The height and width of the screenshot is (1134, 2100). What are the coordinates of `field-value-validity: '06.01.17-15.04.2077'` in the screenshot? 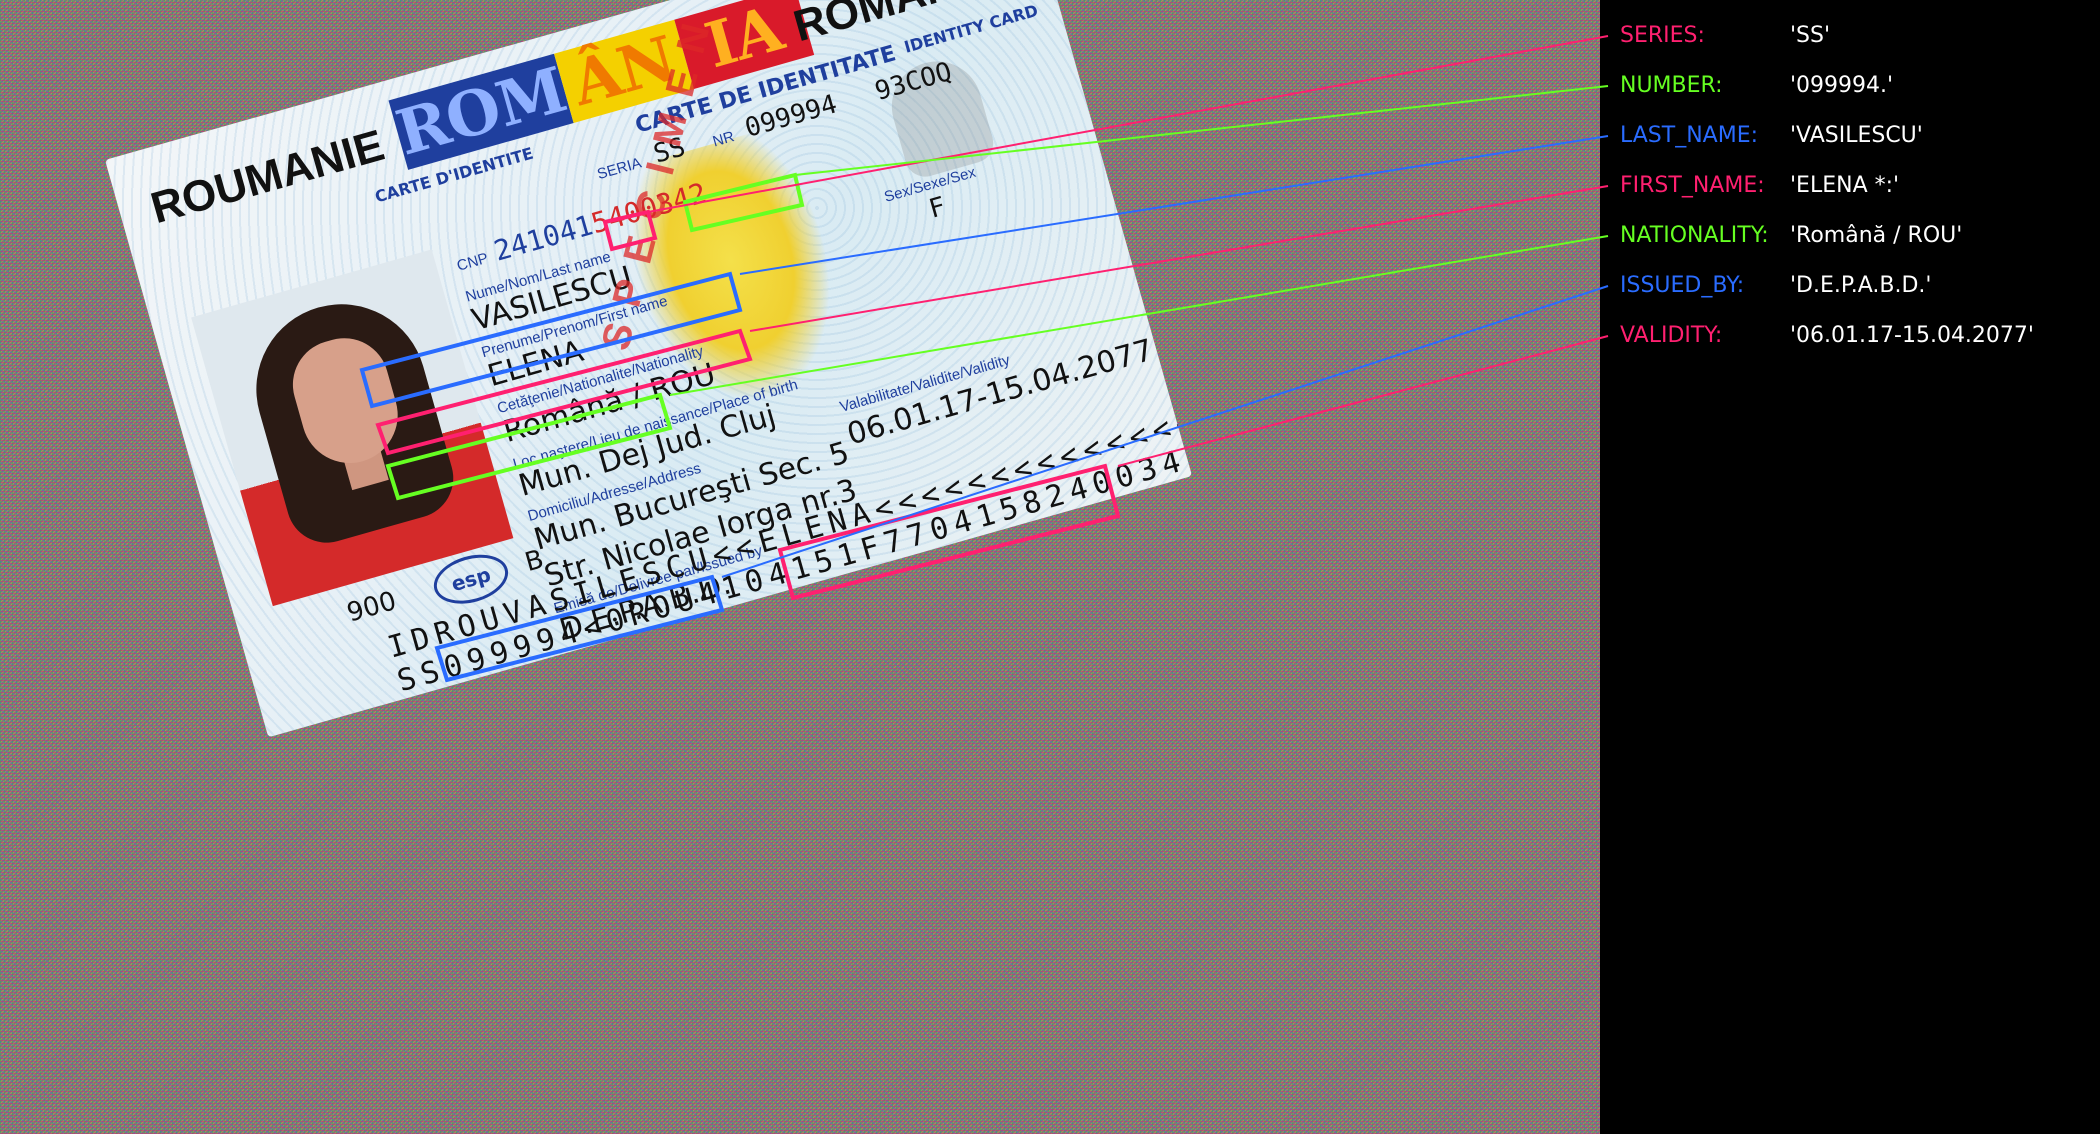 It's located at (1912, 335).